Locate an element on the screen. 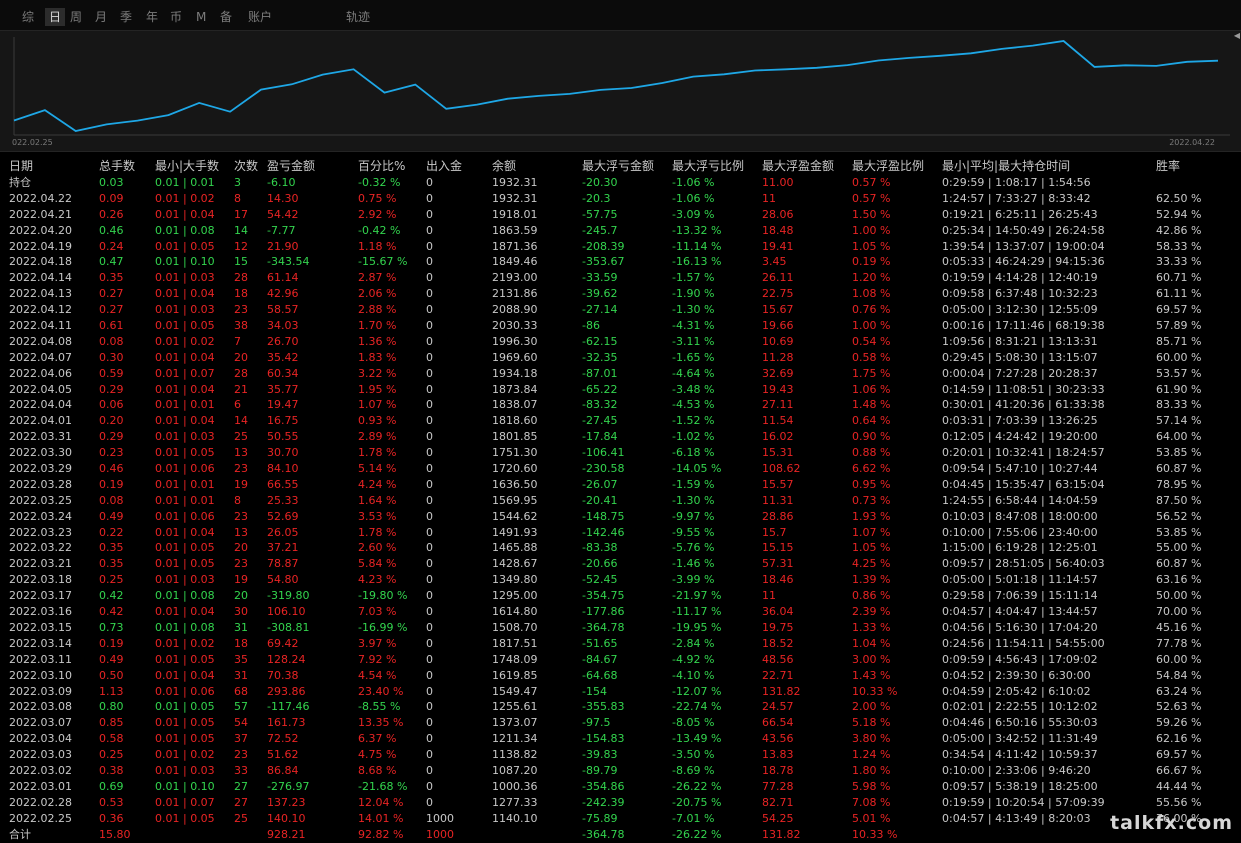 The width and height of the screenshot is (1241, 843). cell-win: 59.26 % is located at coordinates (1179, 723).